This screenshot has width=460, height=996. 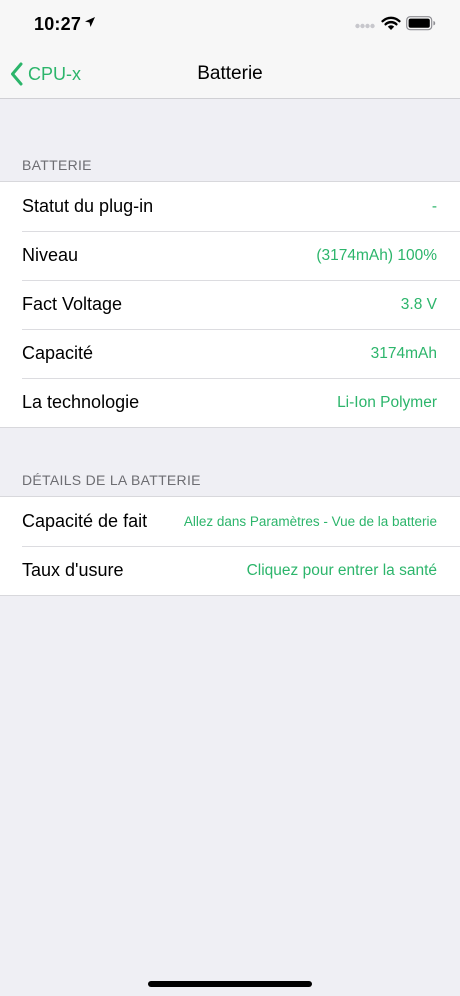 What do you see at coordinates (90, 22) in the screenshot?
I see `location-arrow-icon` at bounding box center [90, 22].